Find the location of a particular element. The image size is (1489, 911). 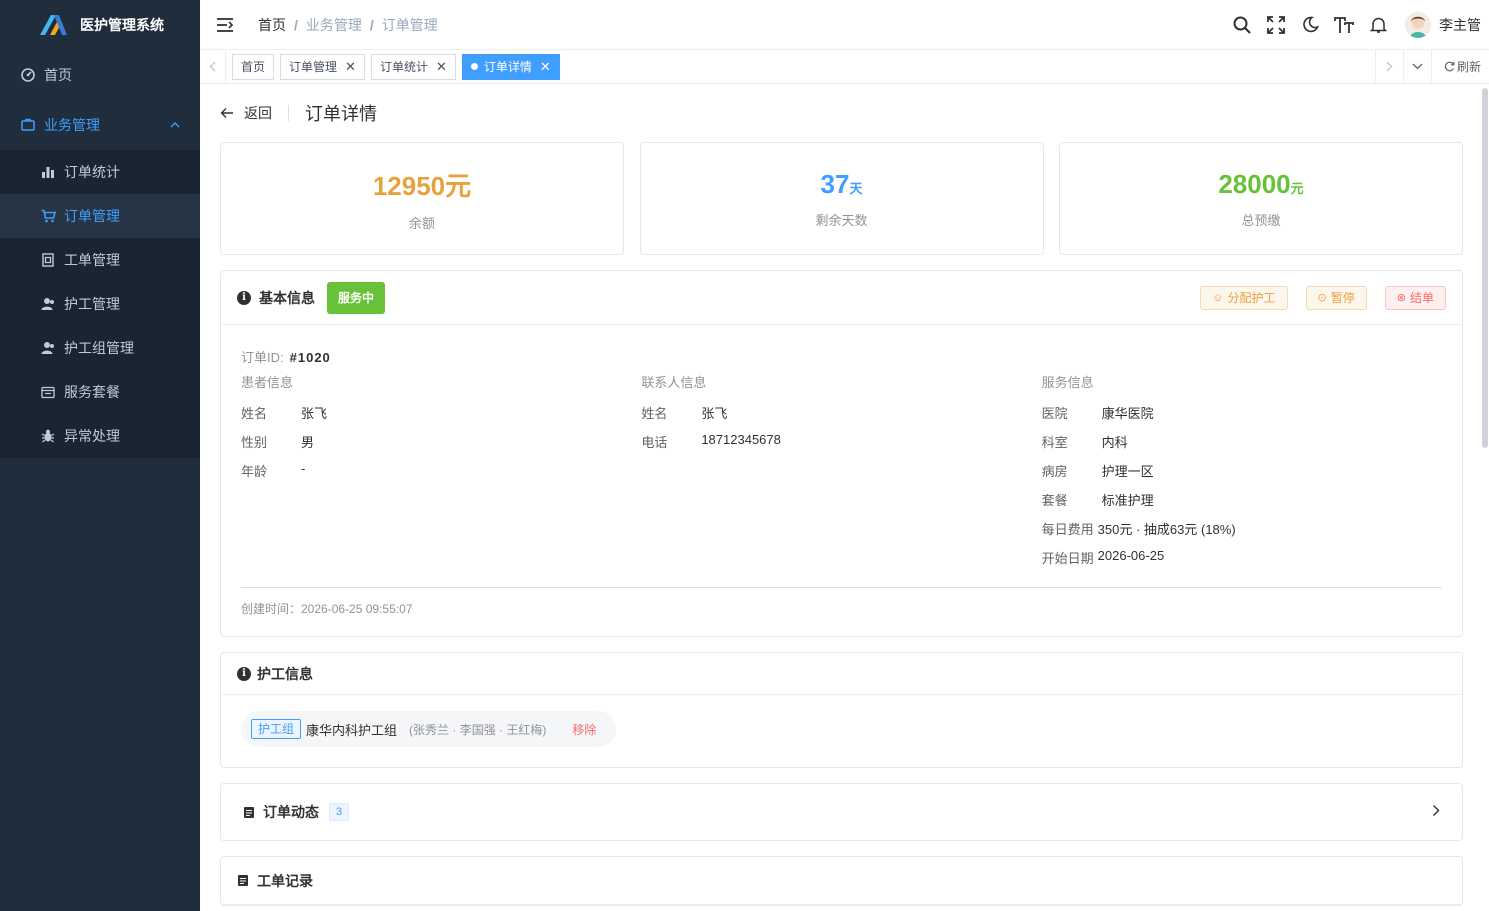

stat-value: 37天 is located at coordinates (842, 184).